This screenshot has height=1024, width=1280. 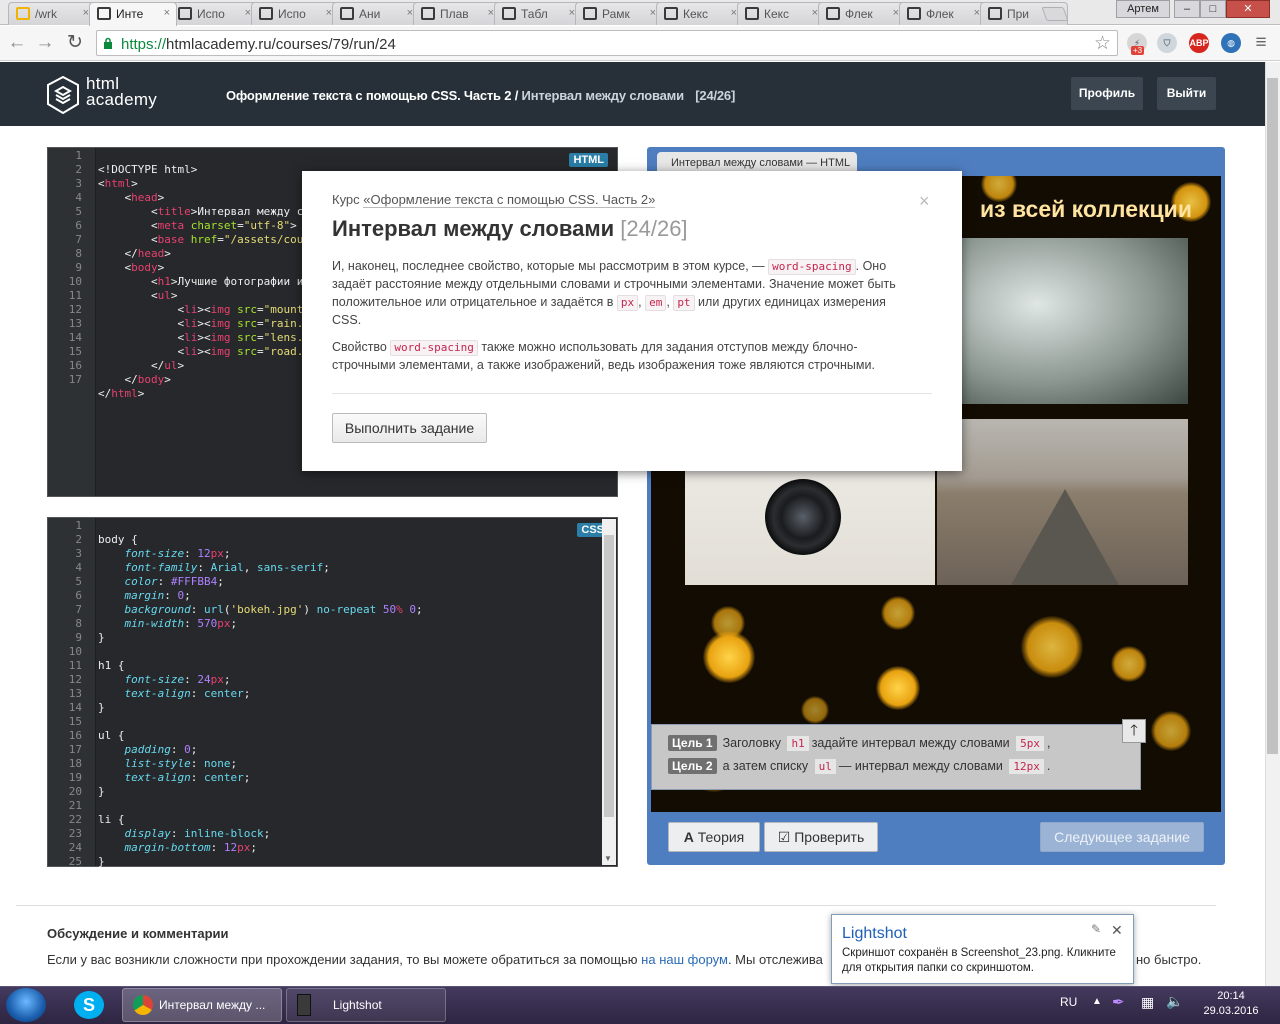 What do you see at coordinates (143, 1005) in the screenshot?
I see `chrome-icon` at bounding box center [143, 1005].